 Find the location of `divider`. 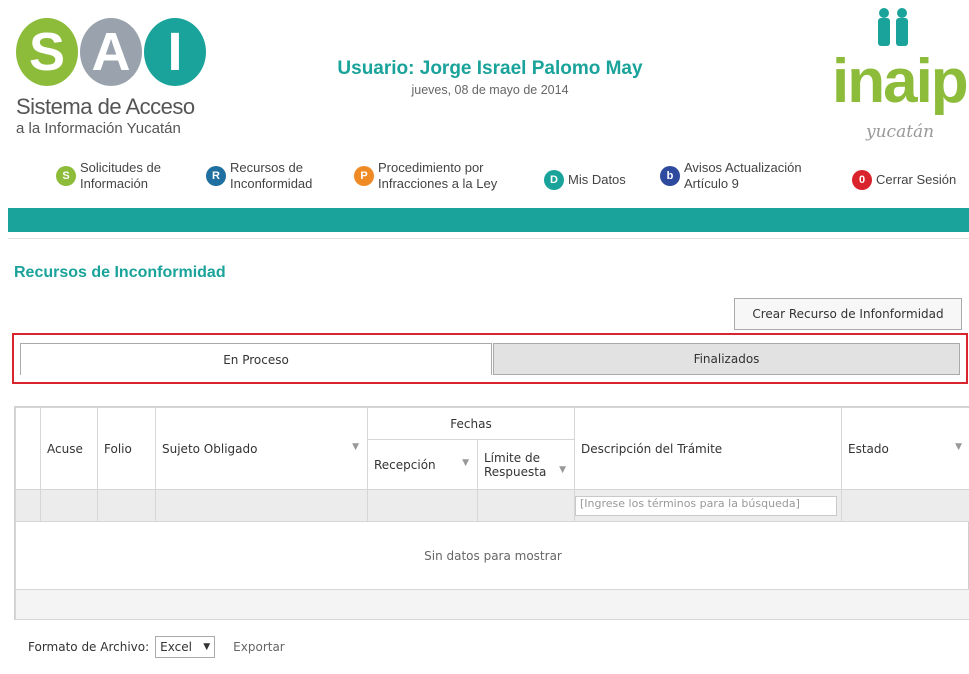

divider is located at coordinates (488, 238).